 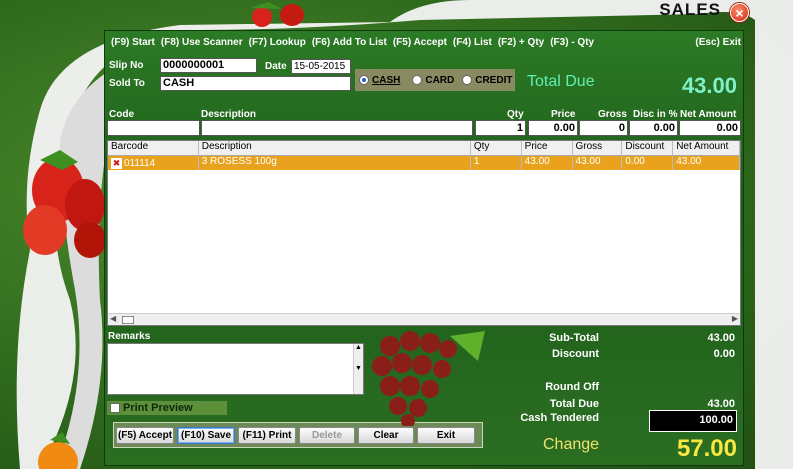 I want to click on menu-exit: (Esc) Exit, so click(x=718, y=44).